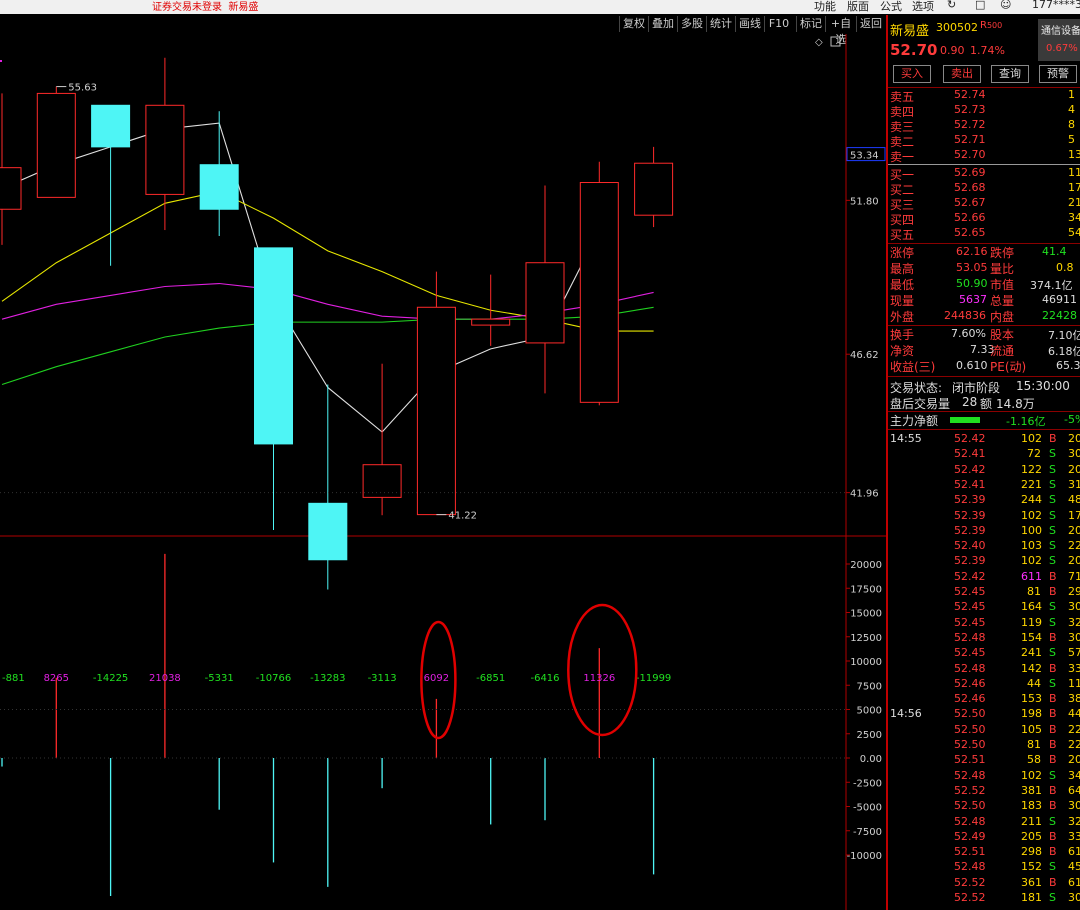 The width and height of the screenshot is (1080, 910). I want to click on tick-price: 52.52, so click(970, 790).